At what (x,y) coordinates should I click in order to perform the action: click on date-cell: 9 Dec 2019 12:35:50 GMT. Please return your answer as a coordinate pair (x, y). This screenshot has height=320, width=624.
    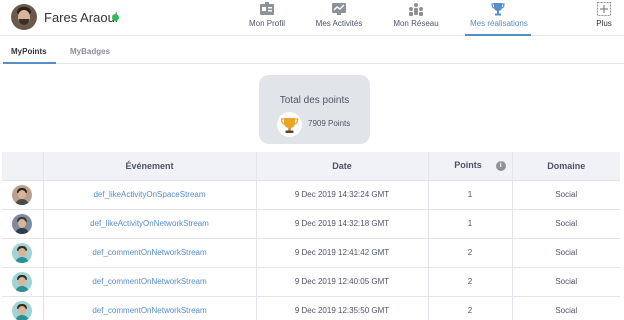
    Looking at the image, I should click on (342, 308).